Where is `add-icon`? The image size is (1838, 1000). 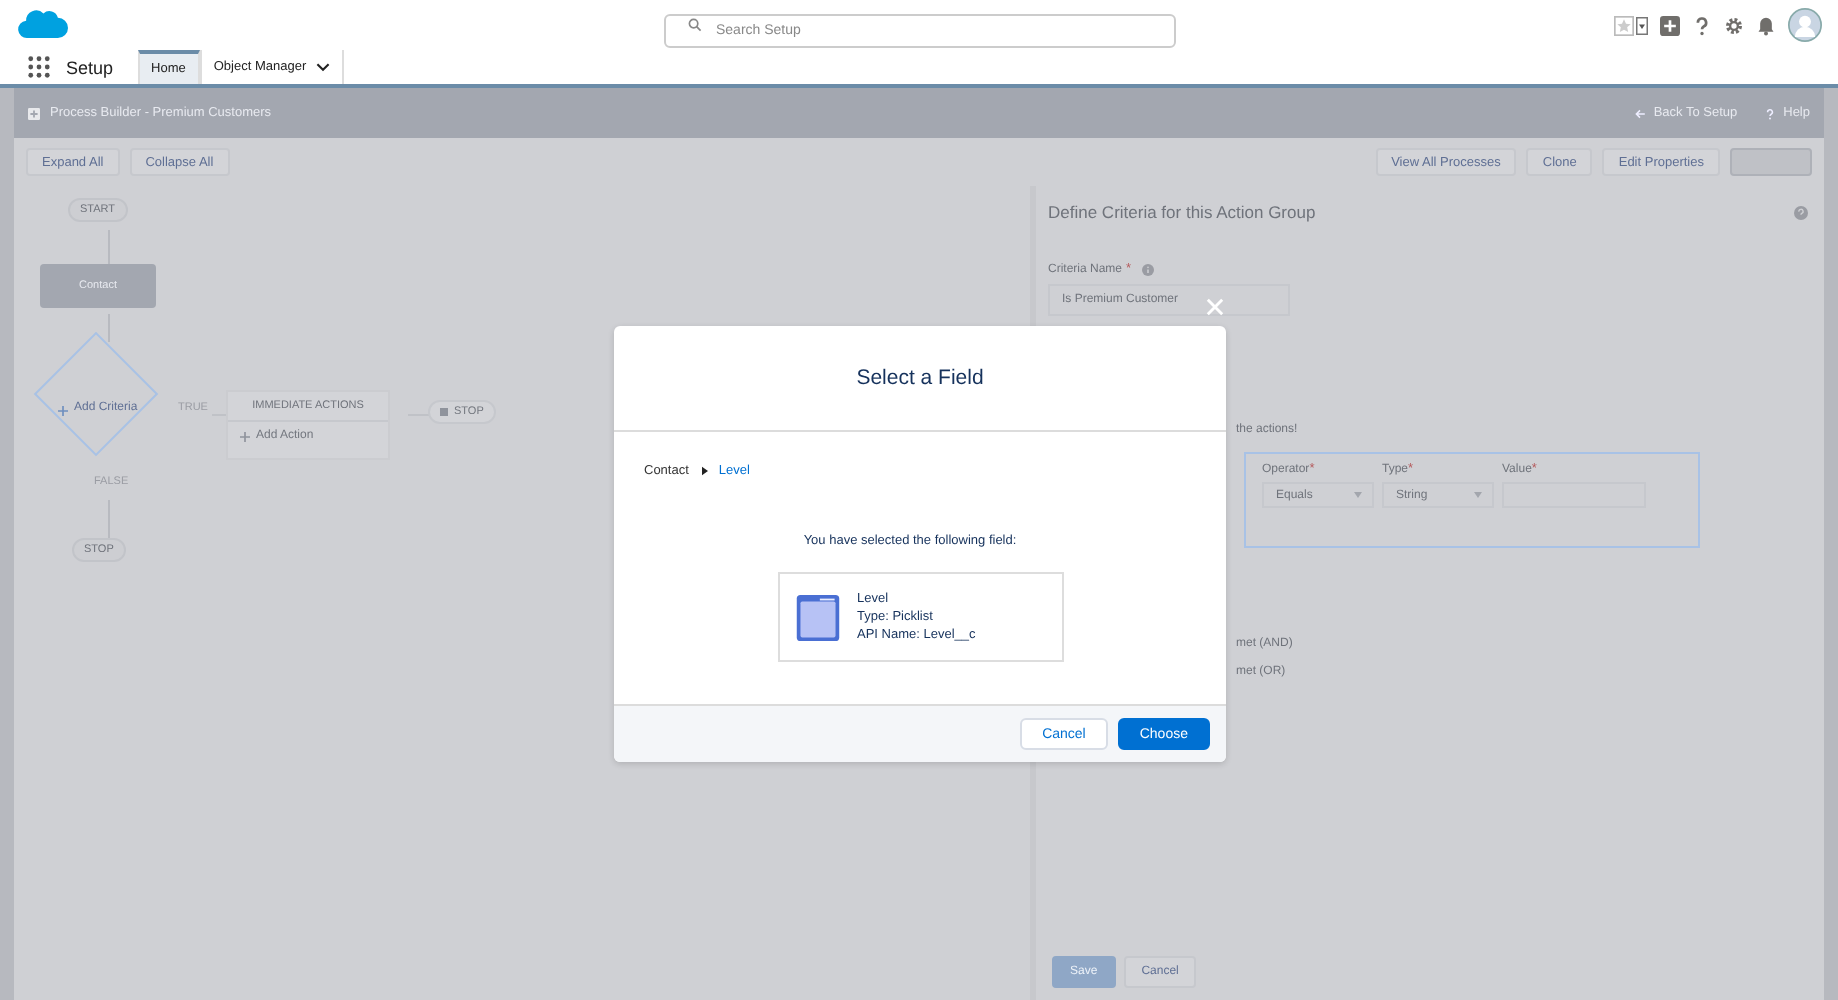
add-icon is located at coordinates (1670, 25).